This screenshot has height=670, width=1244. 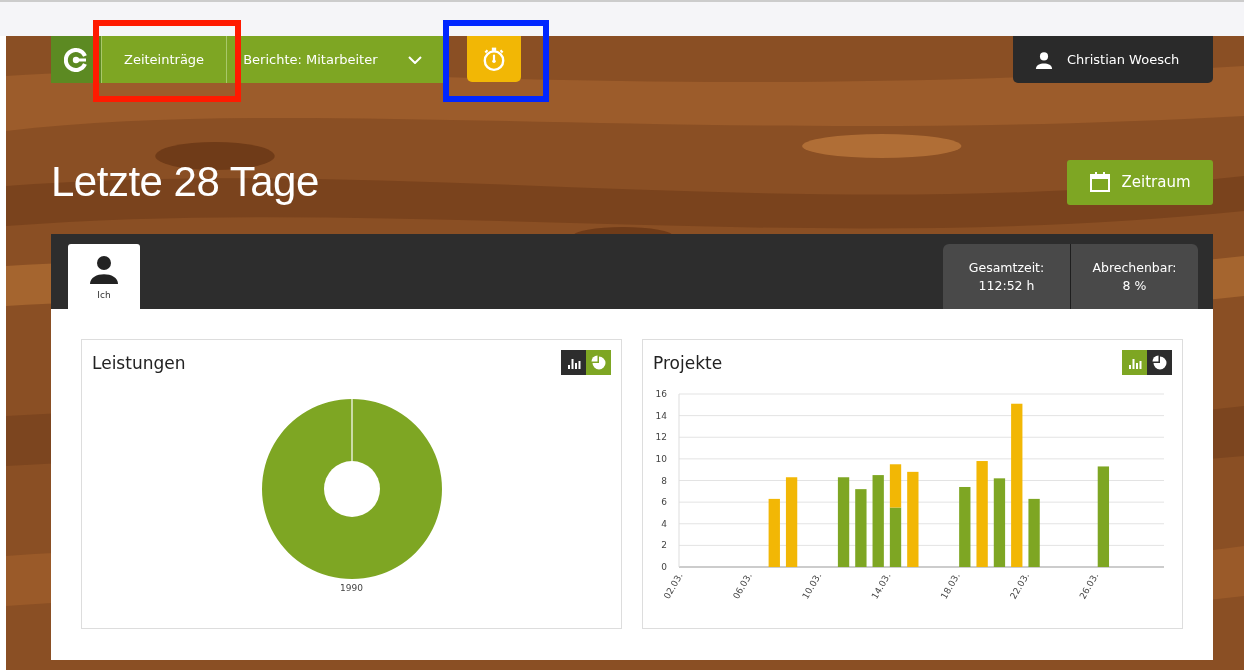 I want to click on page-title: Letzte 28 Tage, so click(x=185, y=182).